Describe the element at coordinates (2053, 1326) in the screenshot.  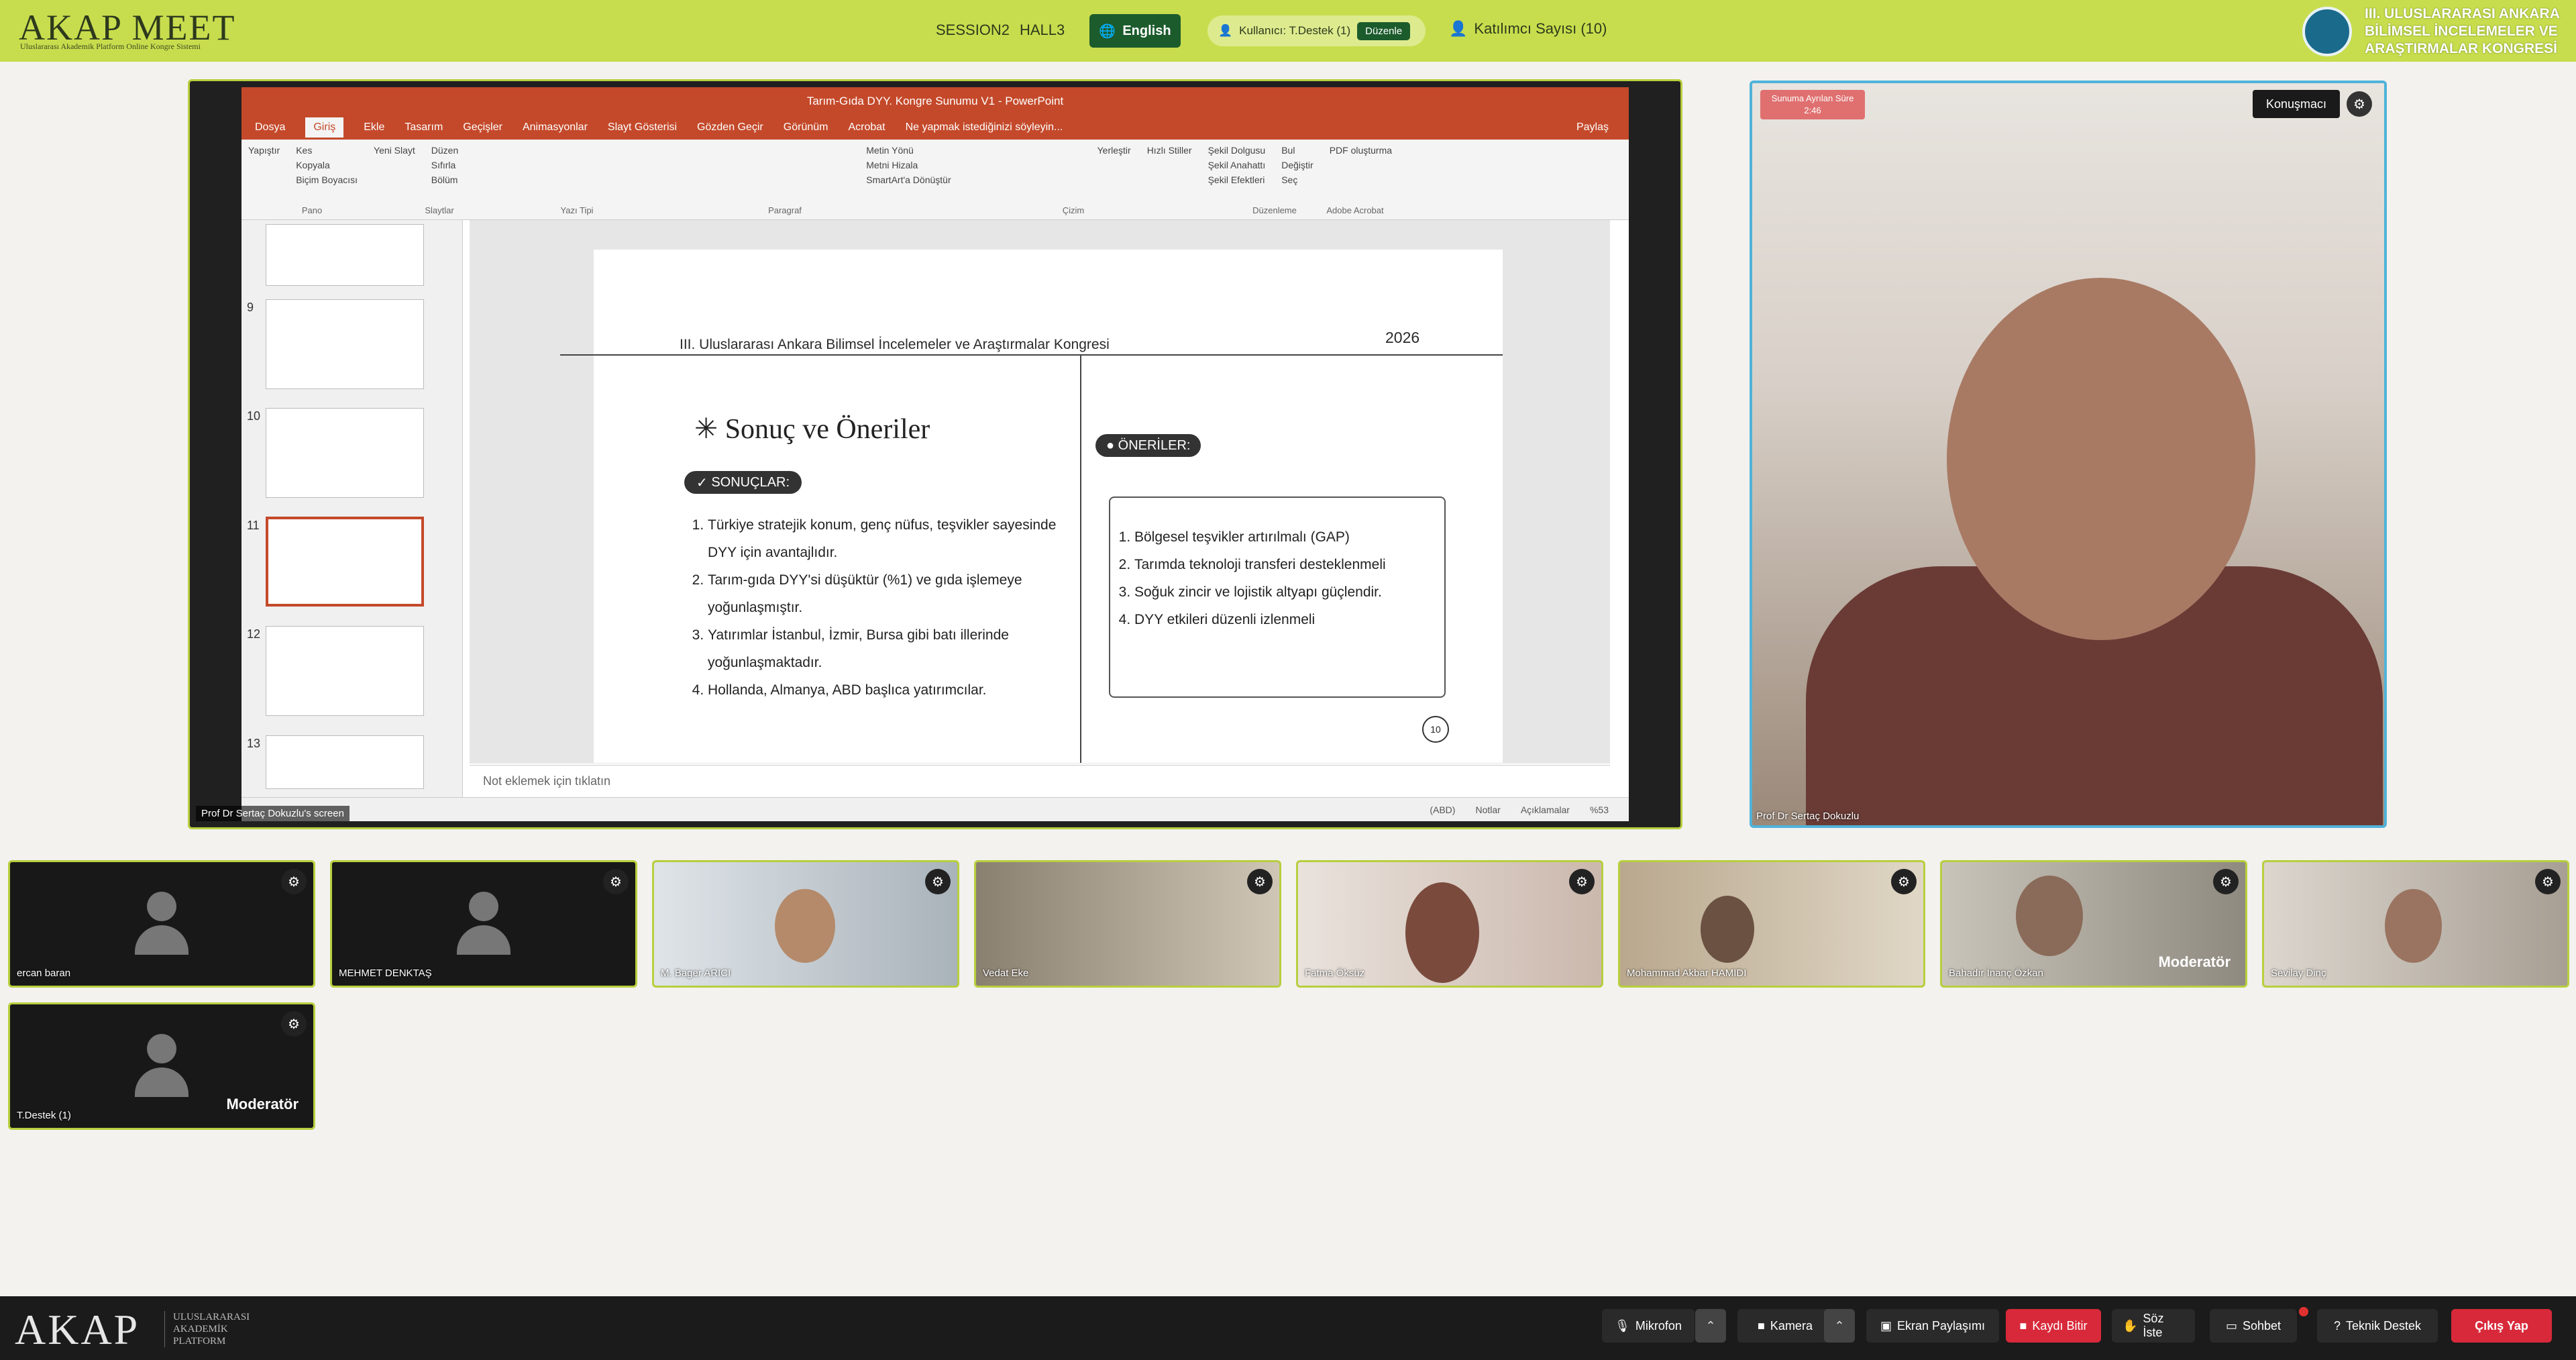
I see `stop-recording-button: ■ Kaydı Bitir` at that location.